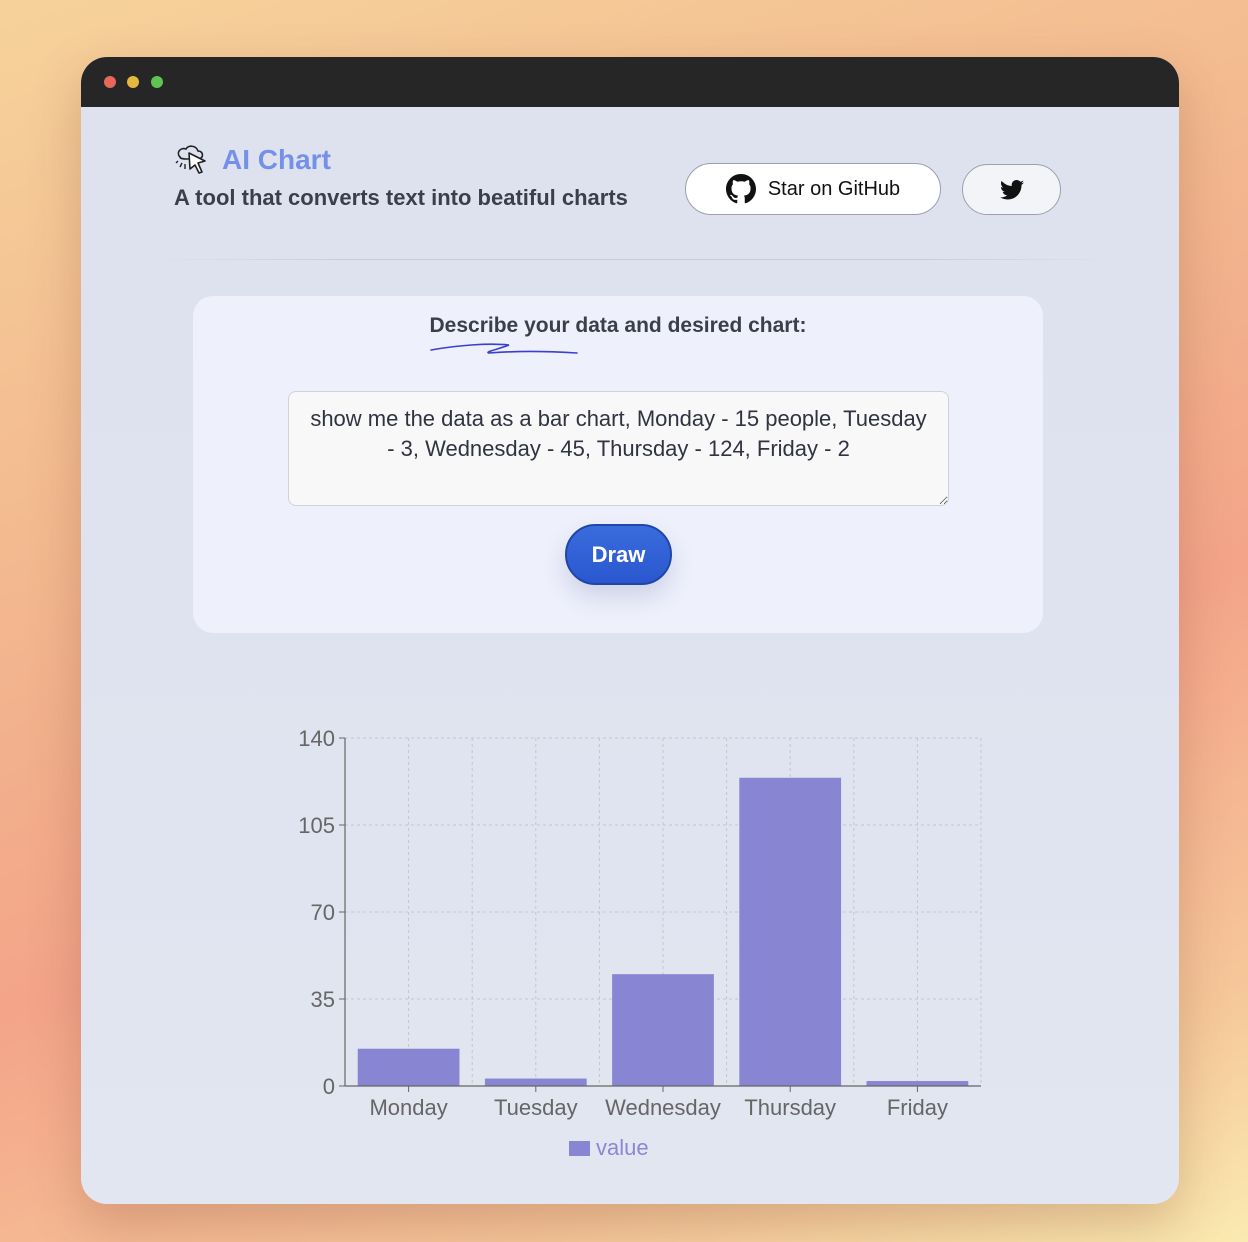 Image resolution: width=1248 pixels, height=1242 pixels. I want to click on bar-friday, so click(917, 1083).